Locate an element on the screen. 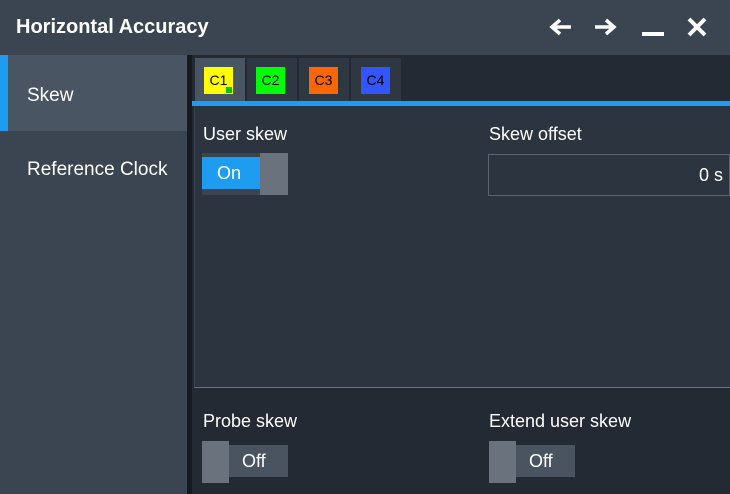 The image size is (730, 494). probe-skew-label: Probe skew is located at coordinates (250, 421).